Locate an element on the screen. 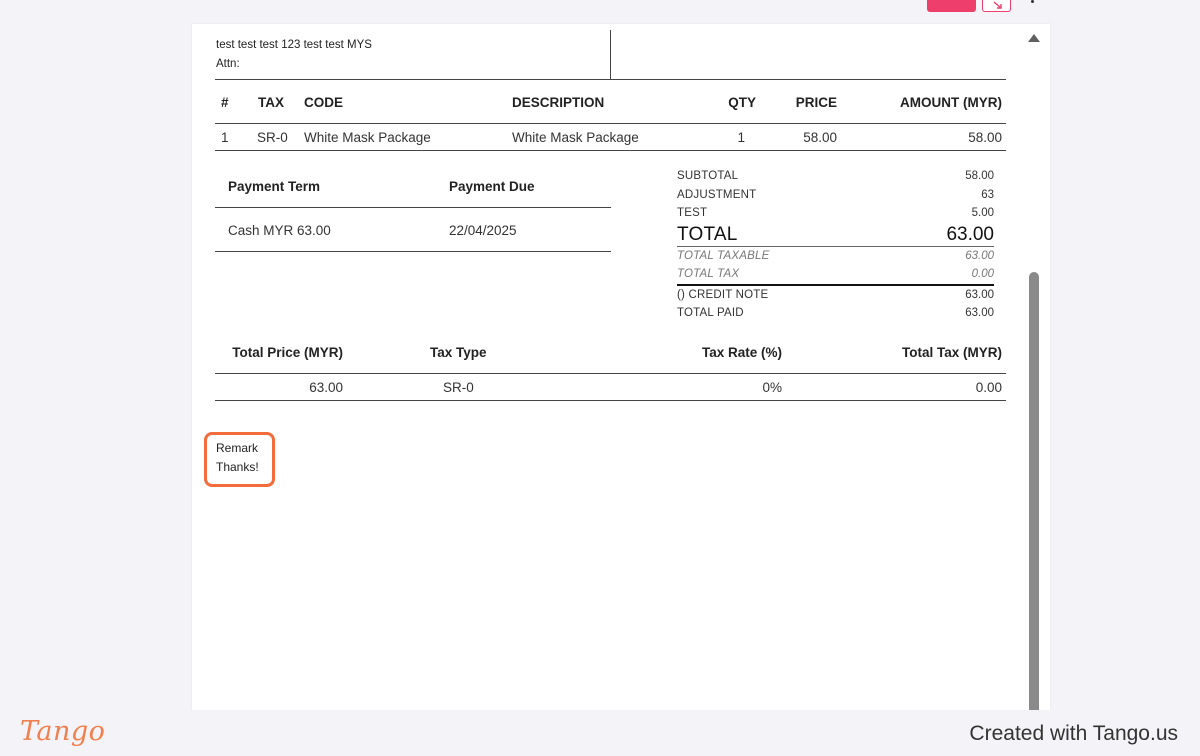  tango-footer: Tango Created with Tango.us is located at coordinates (600, 733).